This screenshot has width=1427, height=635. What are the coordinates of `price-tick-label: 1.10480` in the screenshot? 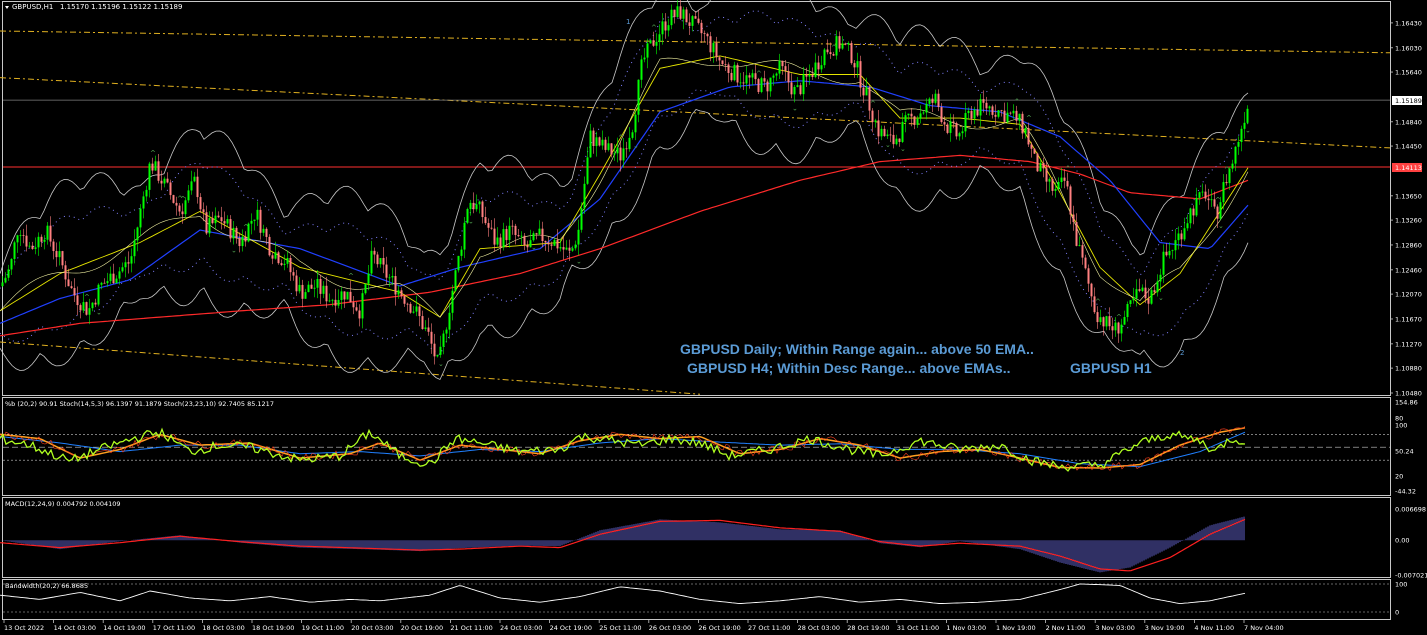 It's located at (1408, 394).